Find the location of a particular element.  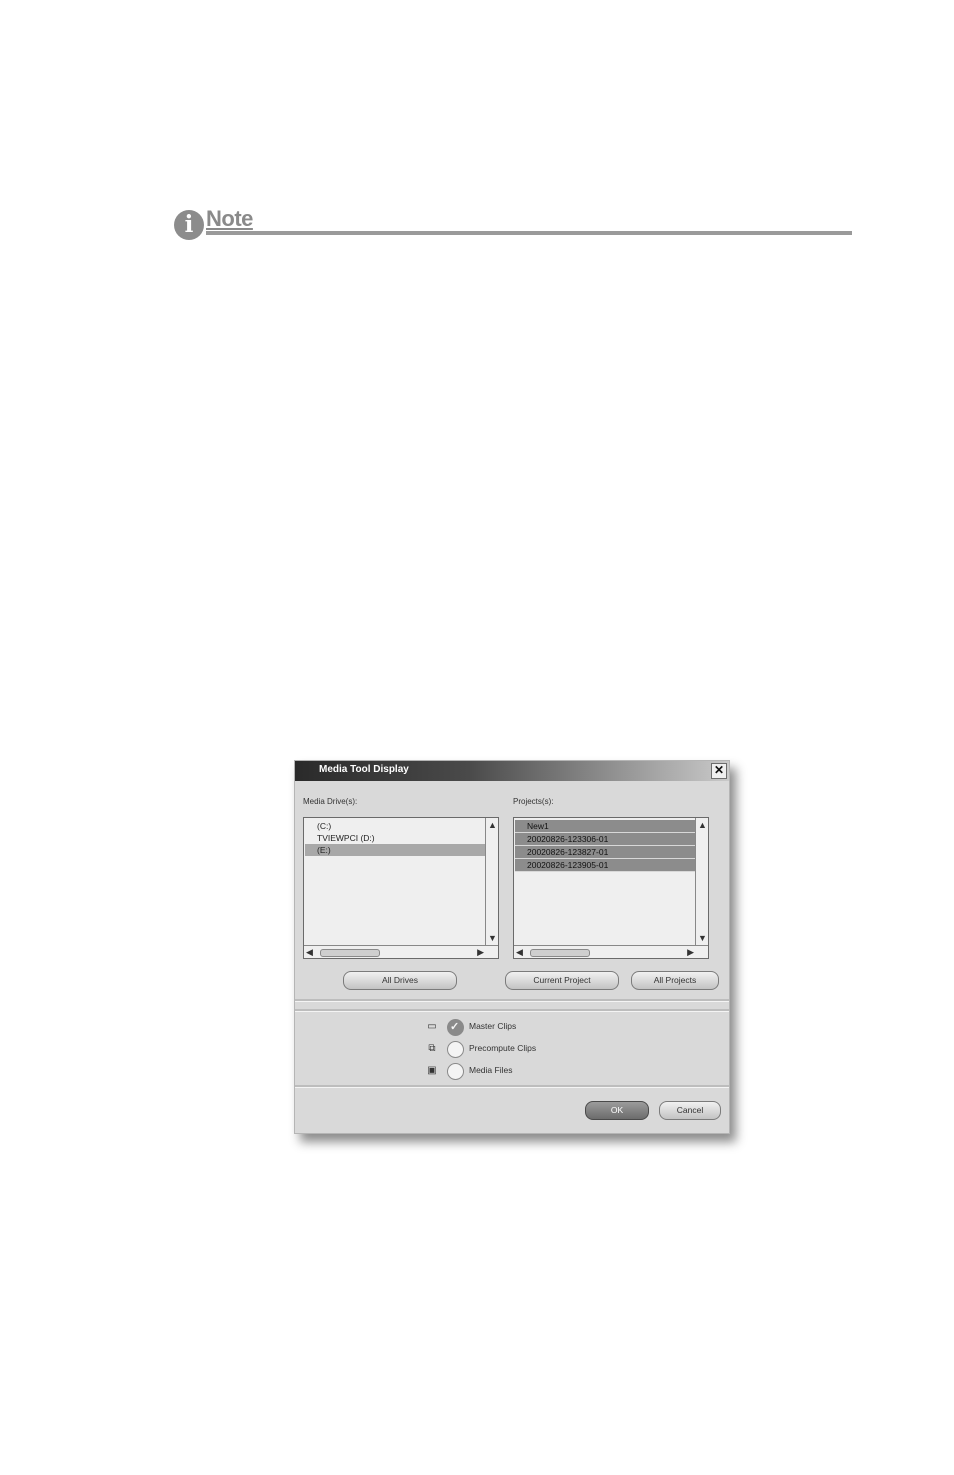

all-drives-button: All Drives is located at coordinates (400, 980).